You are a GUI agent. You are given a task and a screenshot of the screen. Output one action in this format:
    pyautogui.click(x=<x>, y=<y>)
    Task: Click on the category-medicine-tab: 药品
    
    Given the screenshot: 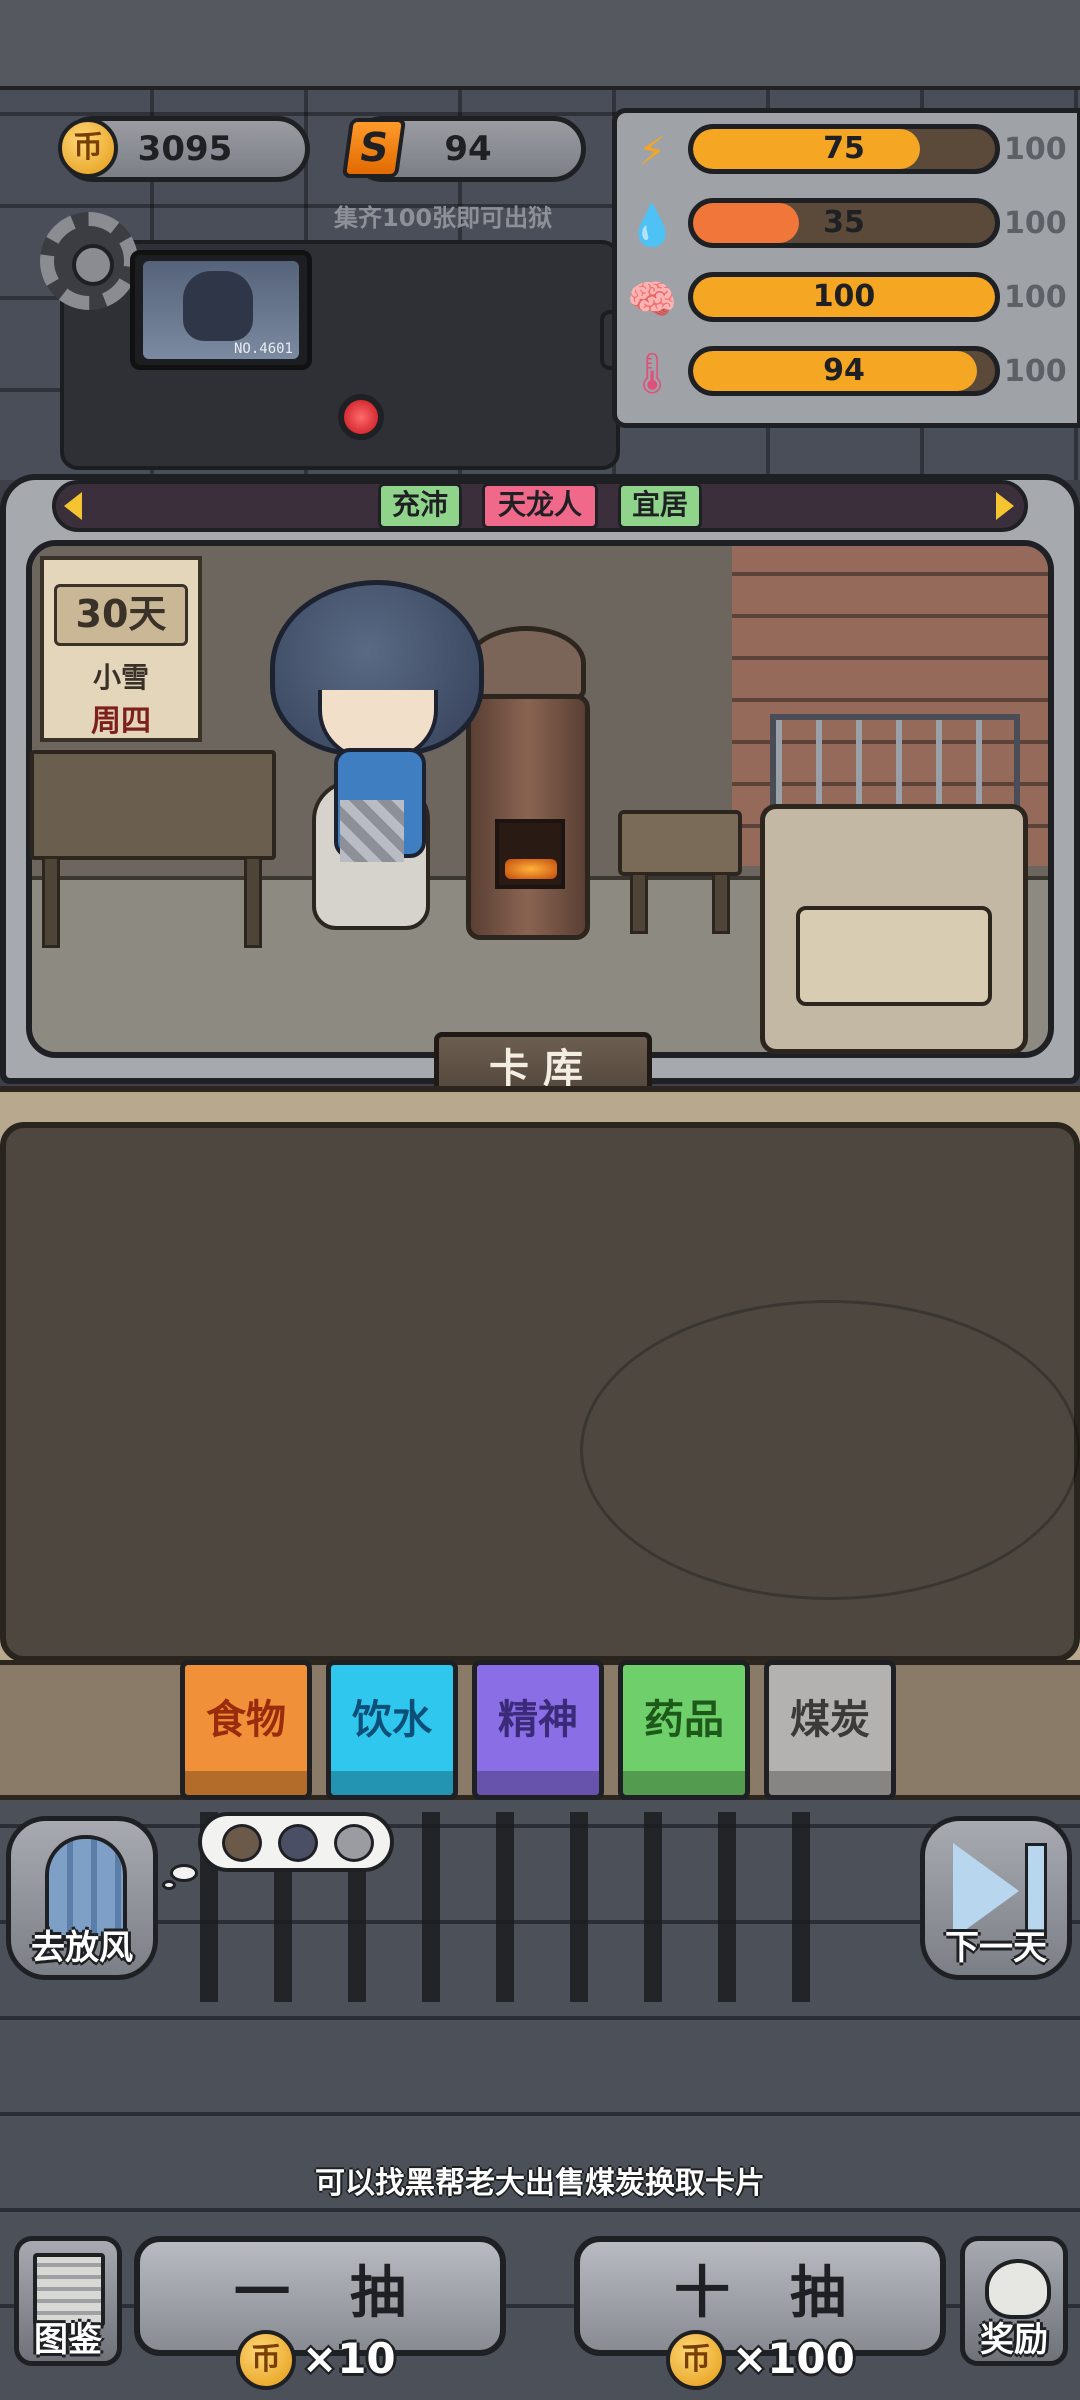 What is the action you would take?
    pyautogui.click(x=684, y=1730)
    